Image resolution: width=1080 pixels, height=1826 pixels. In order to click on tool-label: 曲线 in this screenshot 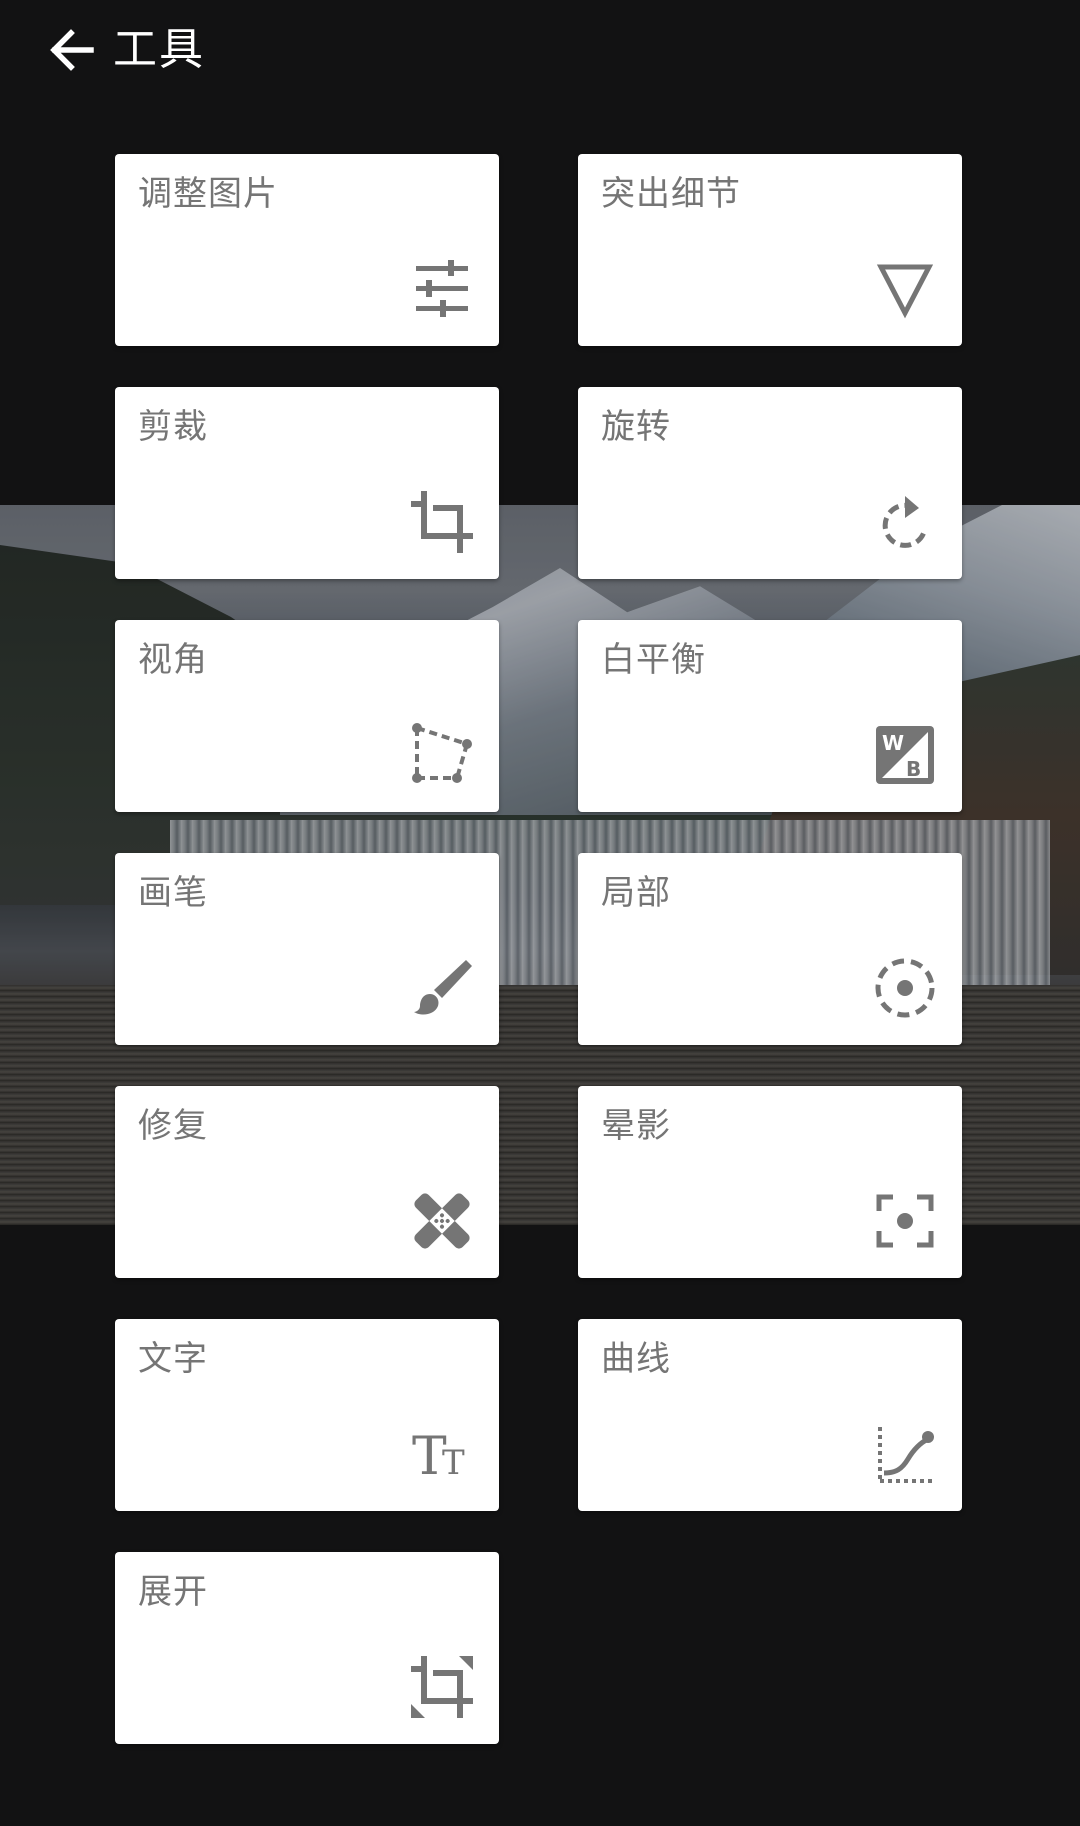, I will do `click(636, 1359)`.